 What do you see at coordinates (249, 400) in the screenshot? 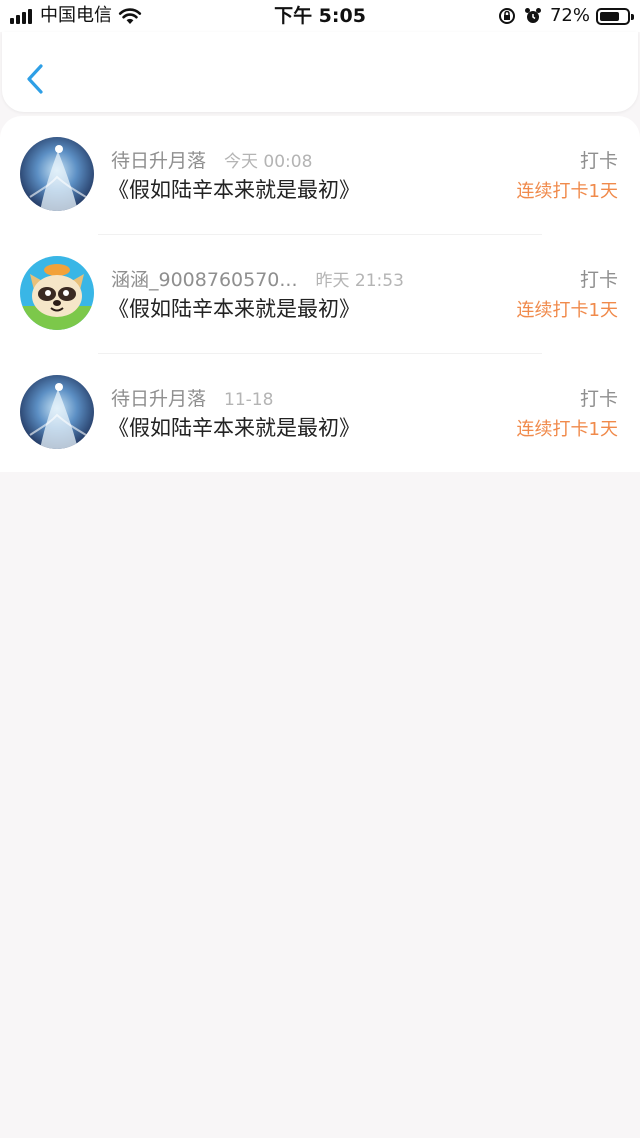
I see `checkin-time: 11-18` at bounding box center [249, 400].